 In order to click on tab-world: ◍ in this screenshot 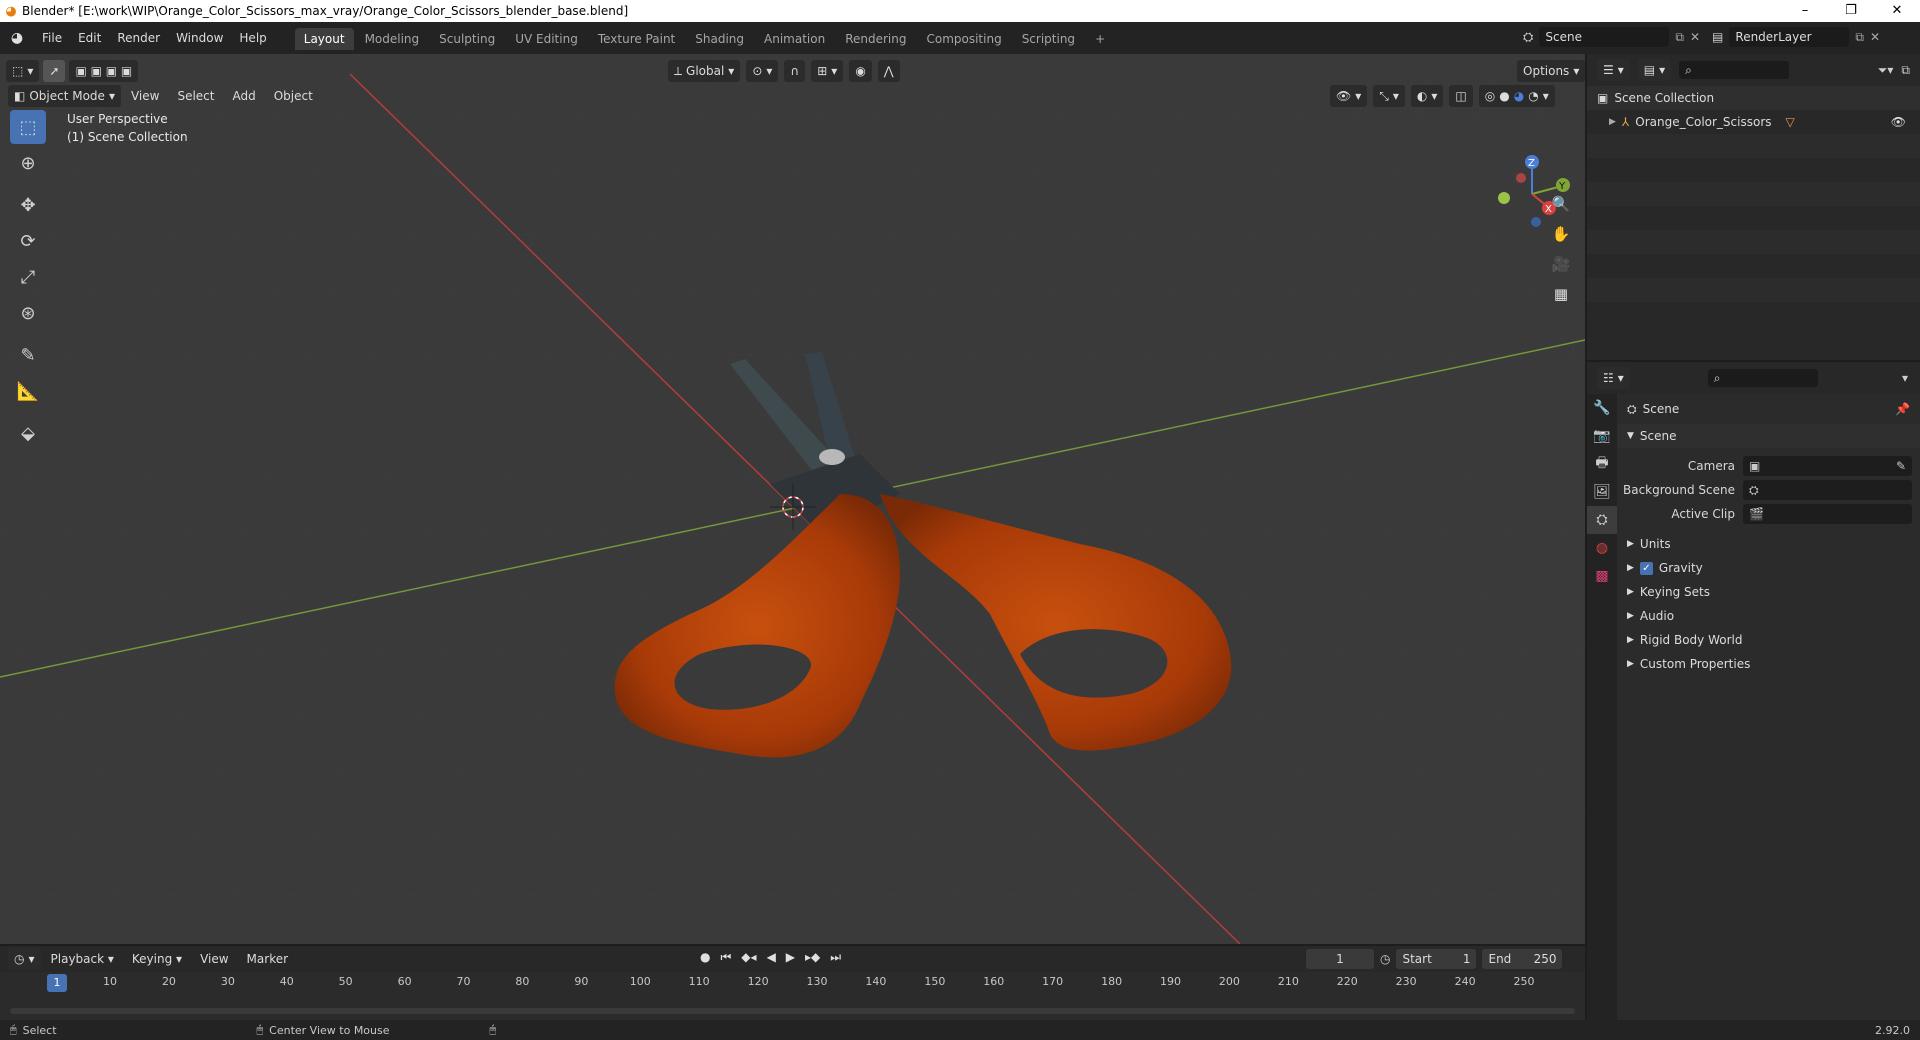, I will do `click(1602, 548)`.